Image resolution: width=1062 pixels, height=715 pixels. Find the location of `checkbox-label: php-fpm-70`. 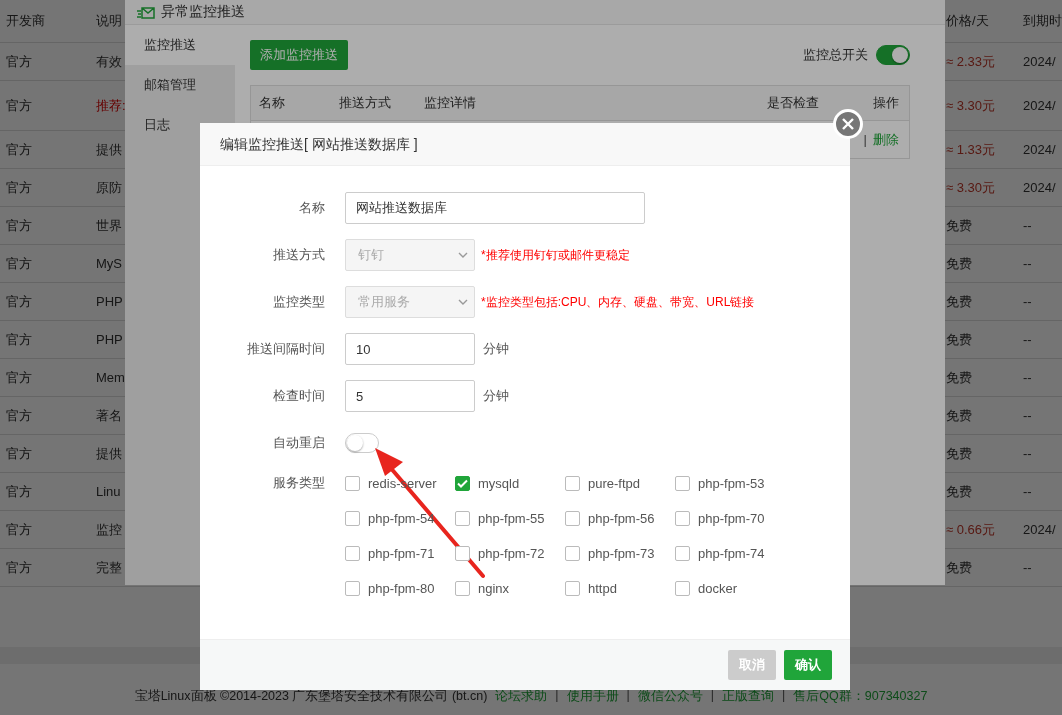

checkbox-label: php-fpm-70 is located at coordinates (731, 518).